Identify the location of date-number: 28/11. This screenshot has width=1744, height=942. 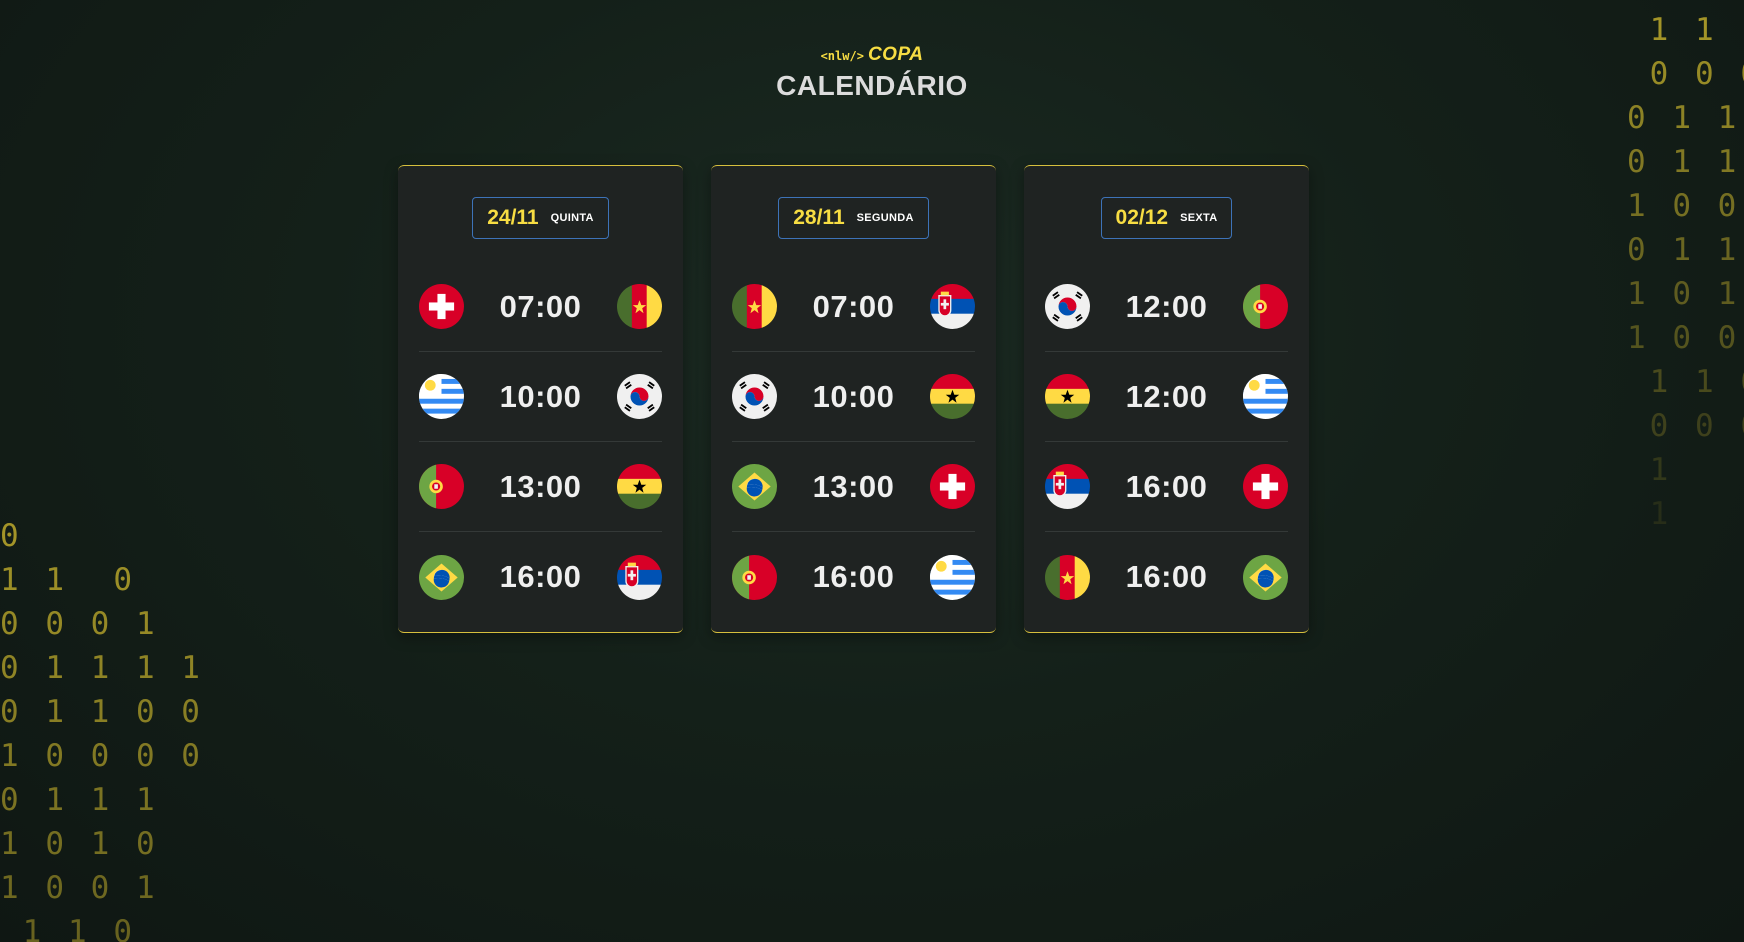
(819, 217).